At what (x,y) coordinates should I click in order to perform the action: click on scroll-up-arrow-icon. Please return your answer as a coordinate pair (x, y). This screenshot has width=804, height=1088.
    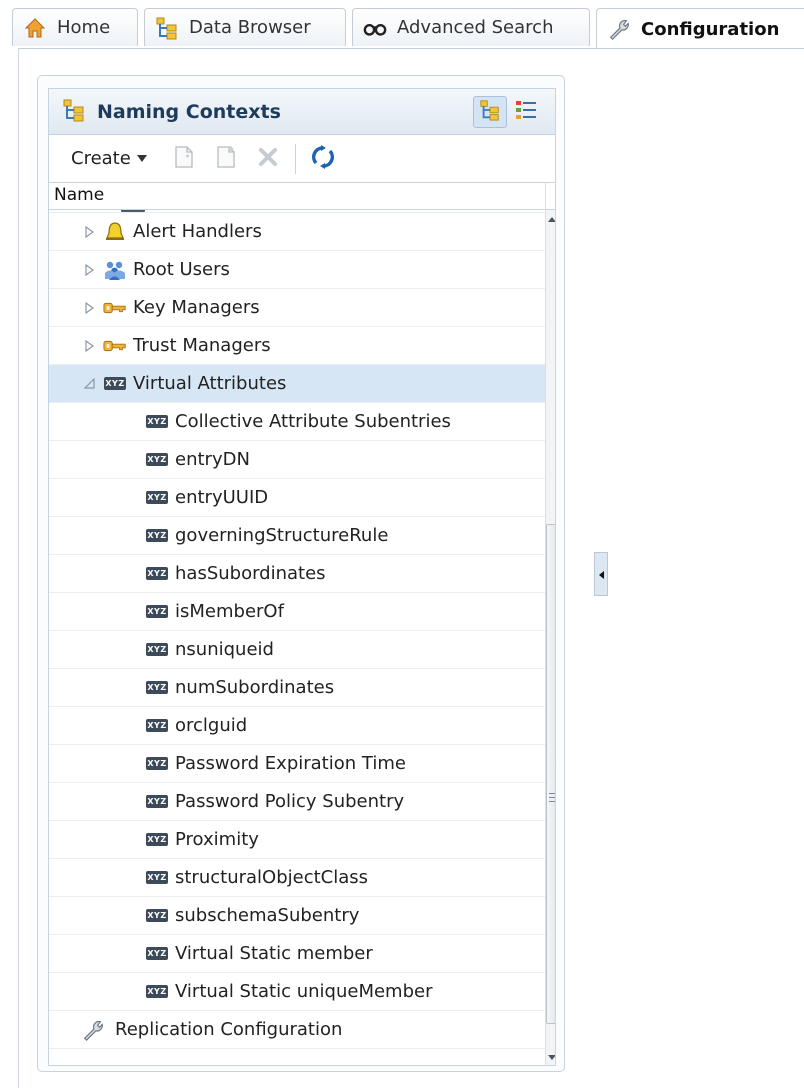
    Looking at the image, I should click on (551, 219).